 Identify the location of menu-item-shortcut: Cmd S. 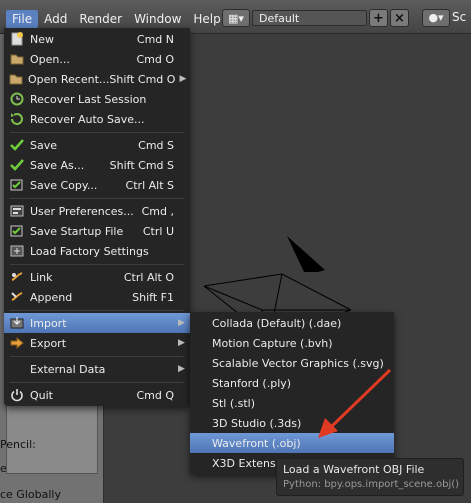
(156, 145).